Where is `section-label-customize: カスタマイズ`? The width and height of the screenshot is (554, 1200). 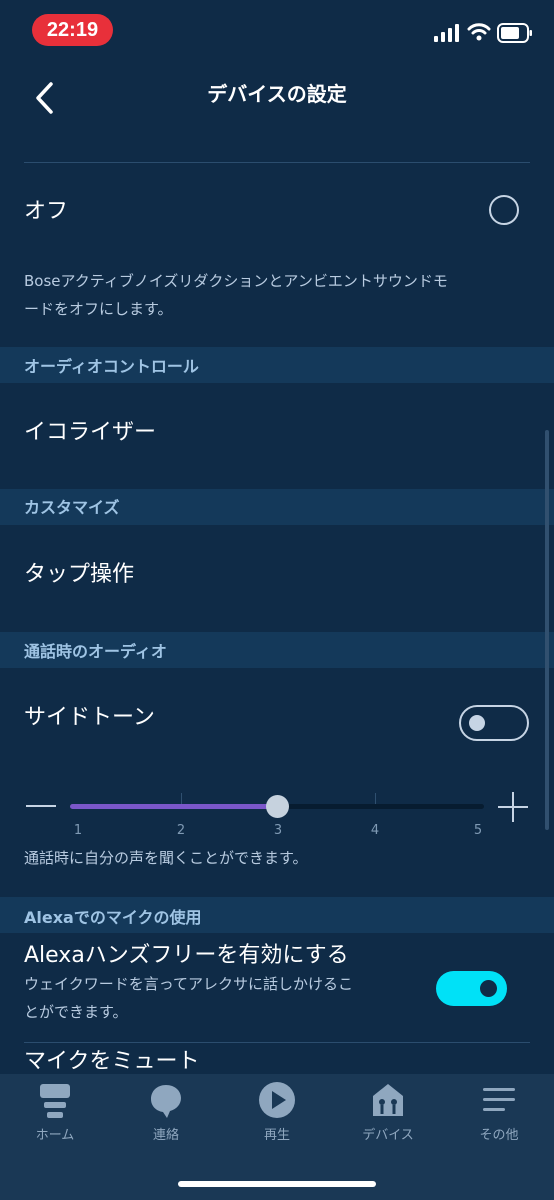 section-label-customize: カスタマイズ is located at coordinates (72, 507).